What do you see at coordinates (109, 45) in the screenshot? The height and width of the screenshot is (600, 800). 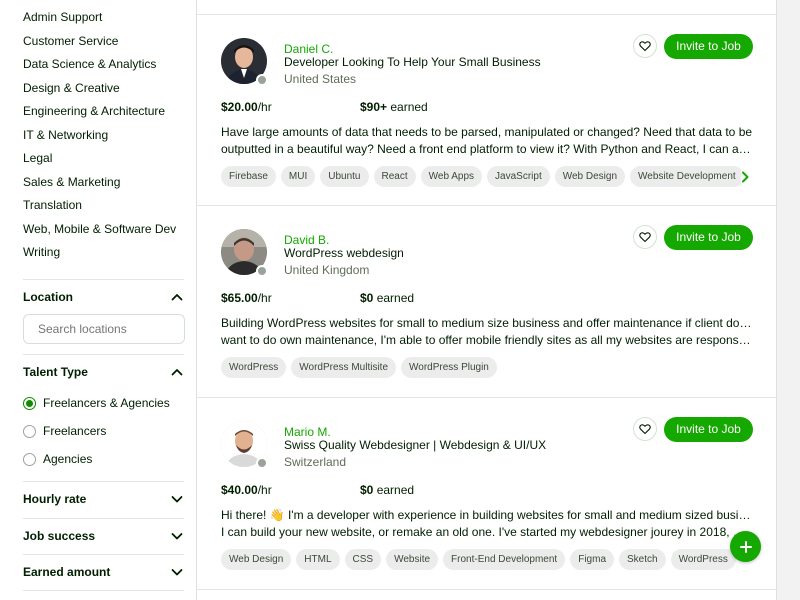 I see `category-item: Customer Service` at bounding box center [109, 45].